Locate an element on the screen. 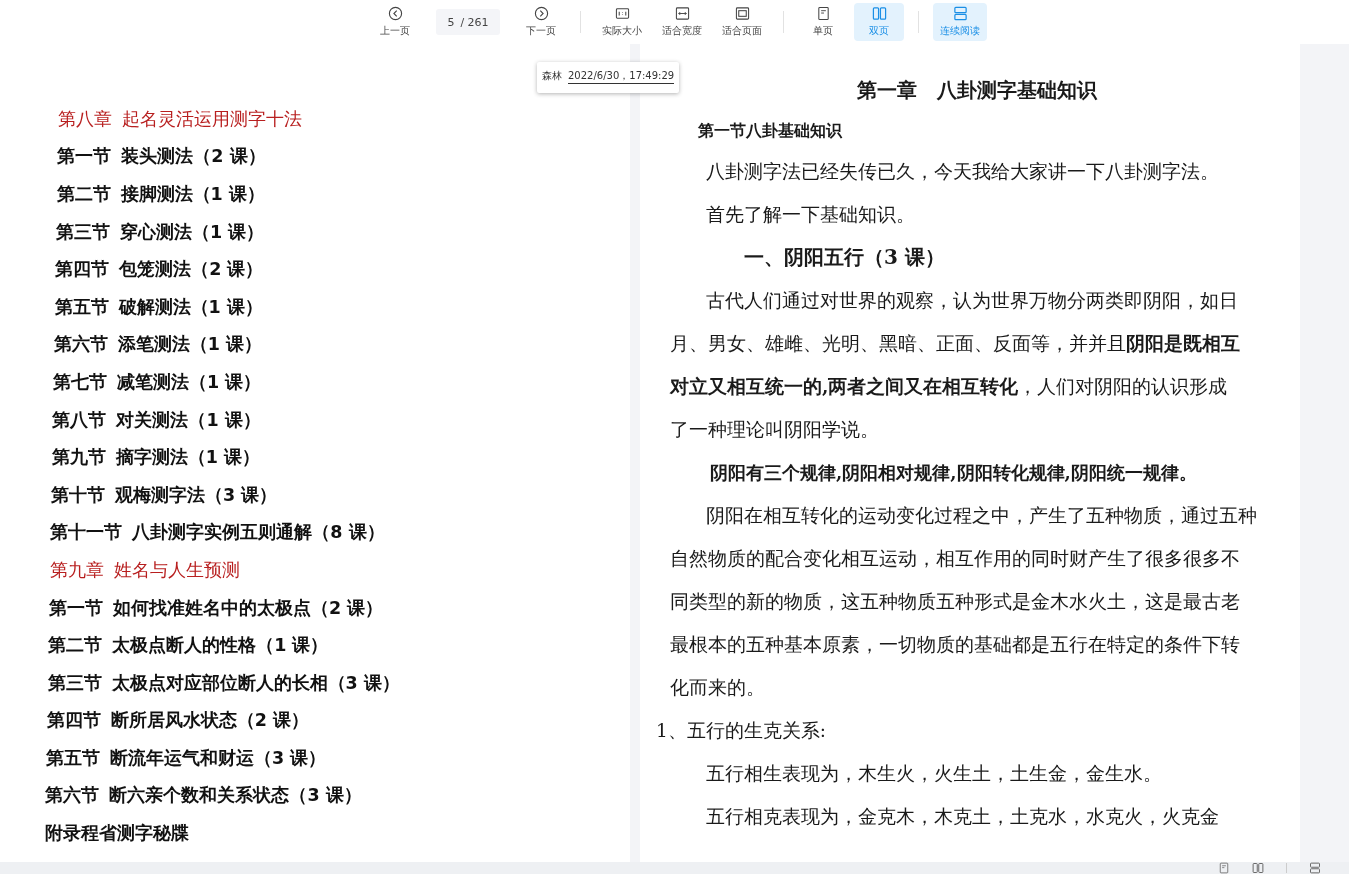  section-title: 接脚测法（1 课） is located at coordinates (192, 194).